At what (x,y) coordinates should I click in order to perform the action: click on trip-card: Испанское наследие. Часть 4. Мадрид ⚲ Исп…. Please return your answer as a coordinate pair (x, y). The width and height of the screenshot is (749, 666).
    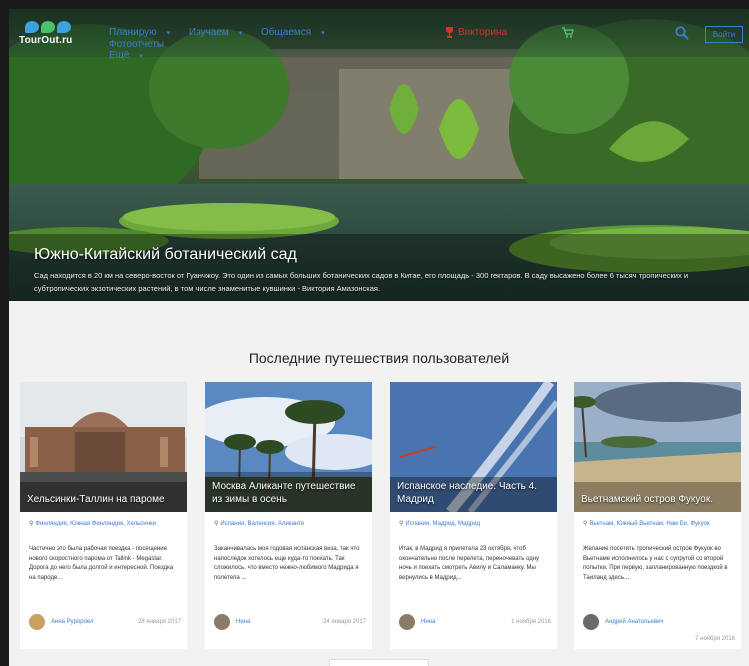
    Looking at the image, I should click on (473, 515).